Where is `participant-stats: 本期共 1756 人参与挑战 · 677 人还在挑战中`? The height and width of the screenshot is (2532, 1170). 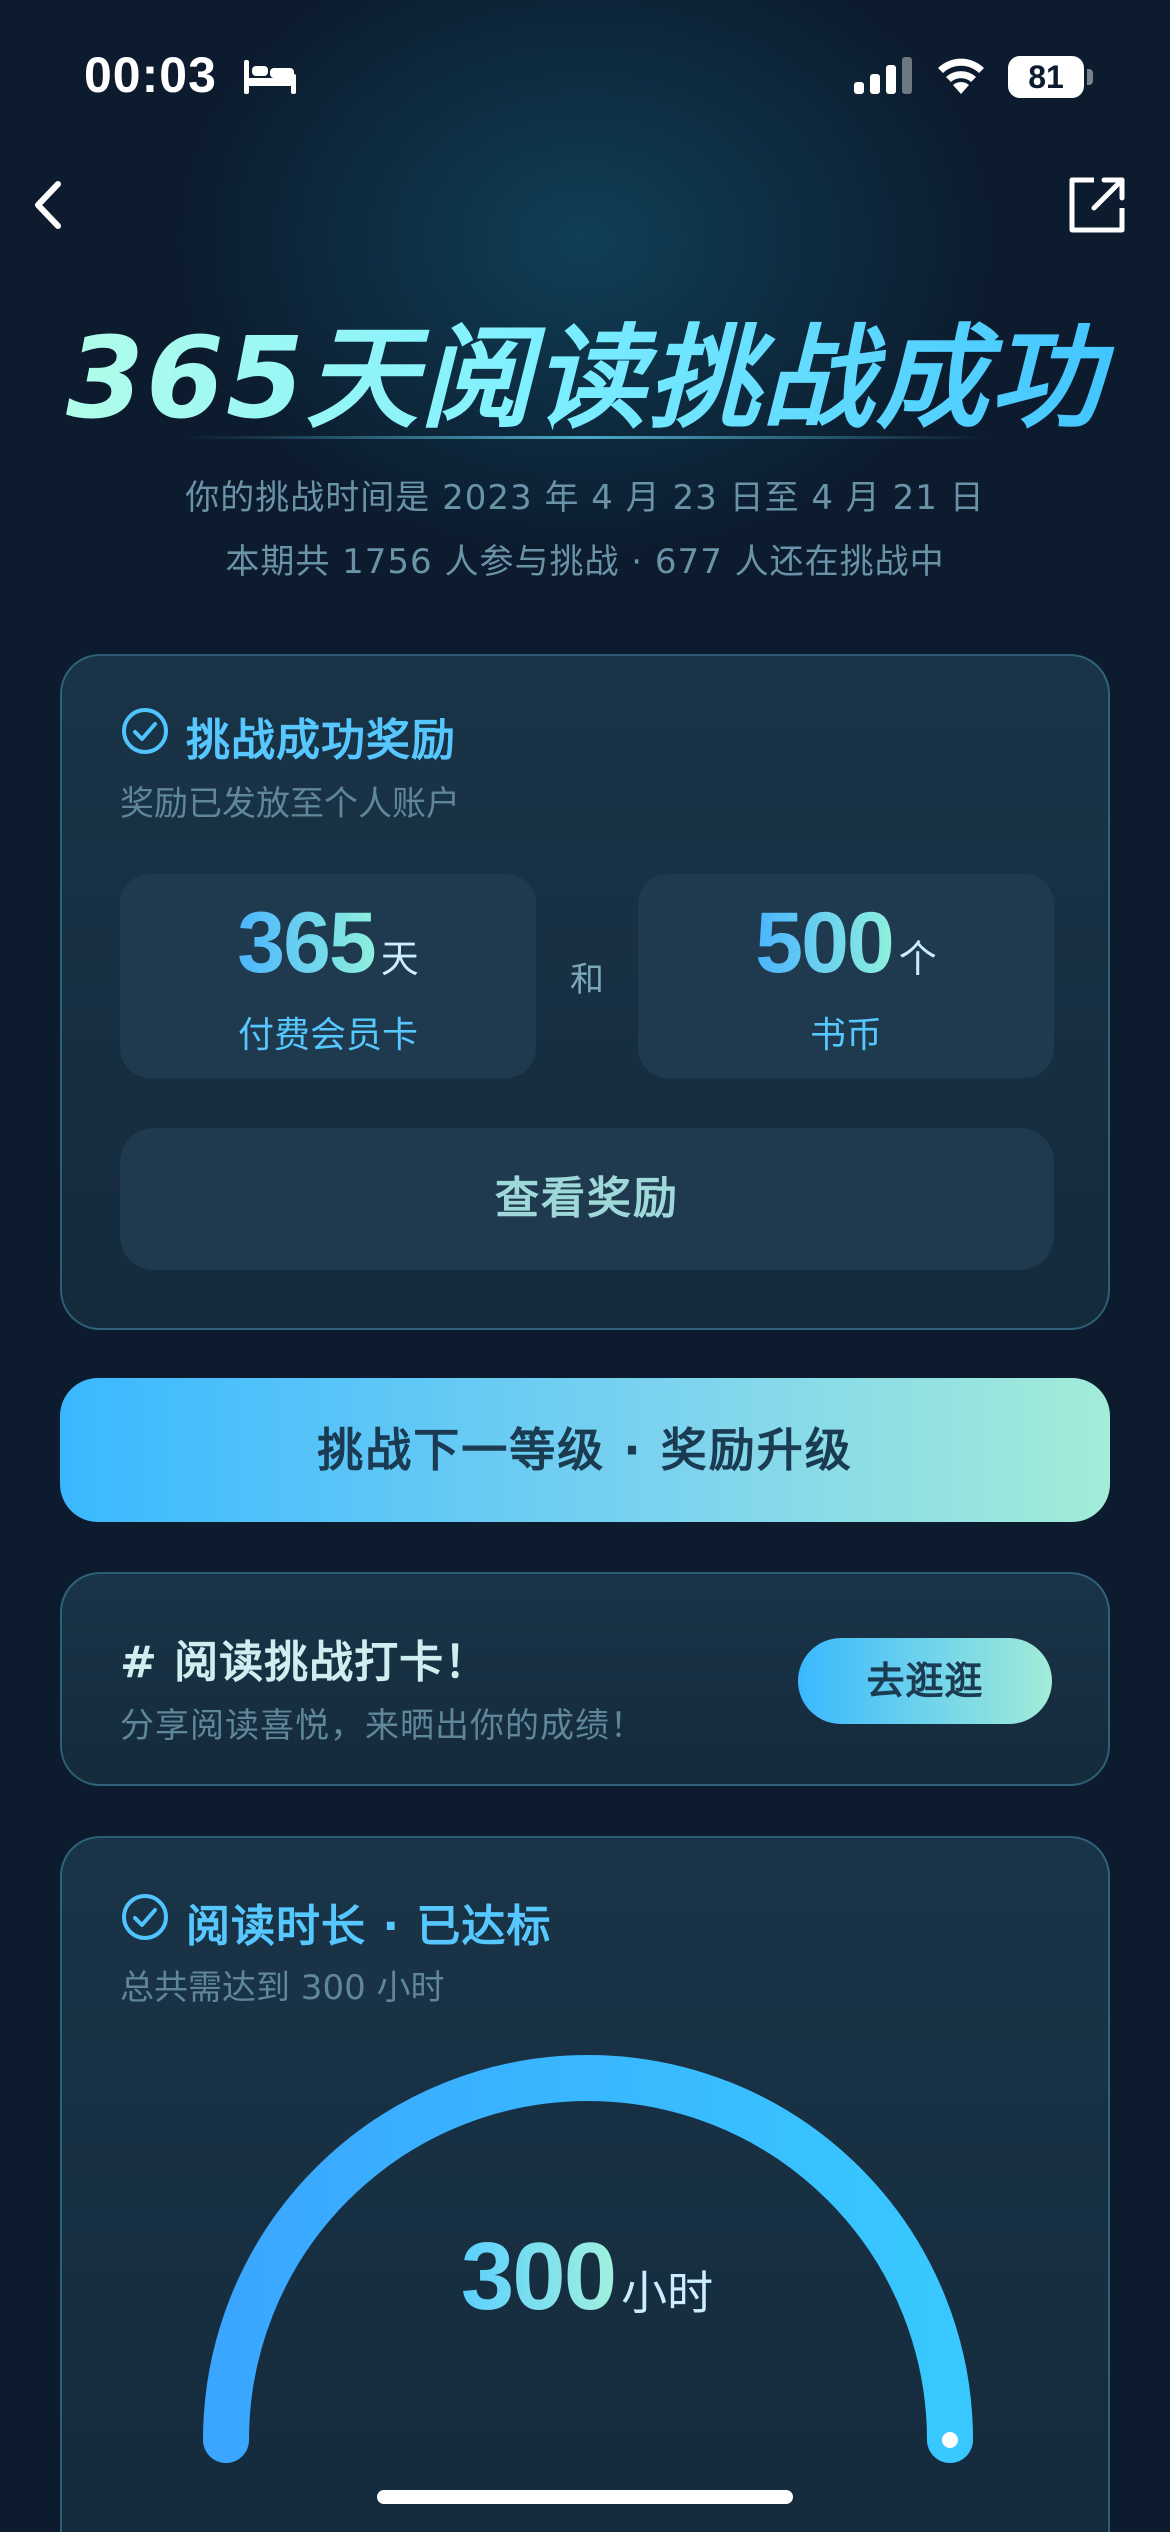 participant-stats: 本期共 1756 人参与挑战 · 677 人还在挑战中 is located at coordinates (585, 562).